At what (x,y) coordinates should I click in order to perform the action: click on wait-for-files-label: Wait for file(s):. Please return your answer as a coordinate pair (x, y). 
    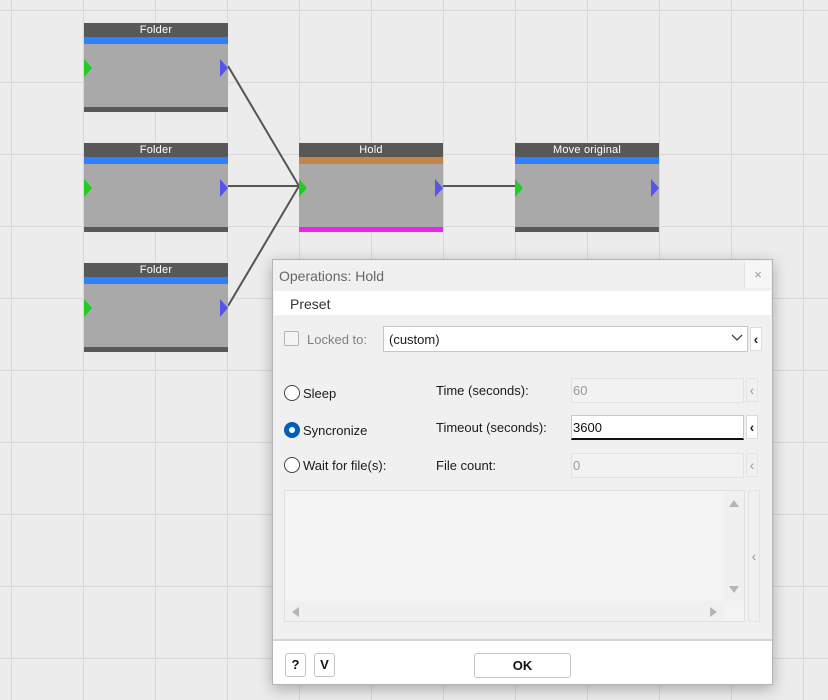
    Looking at the image, I should click on (345, 465).